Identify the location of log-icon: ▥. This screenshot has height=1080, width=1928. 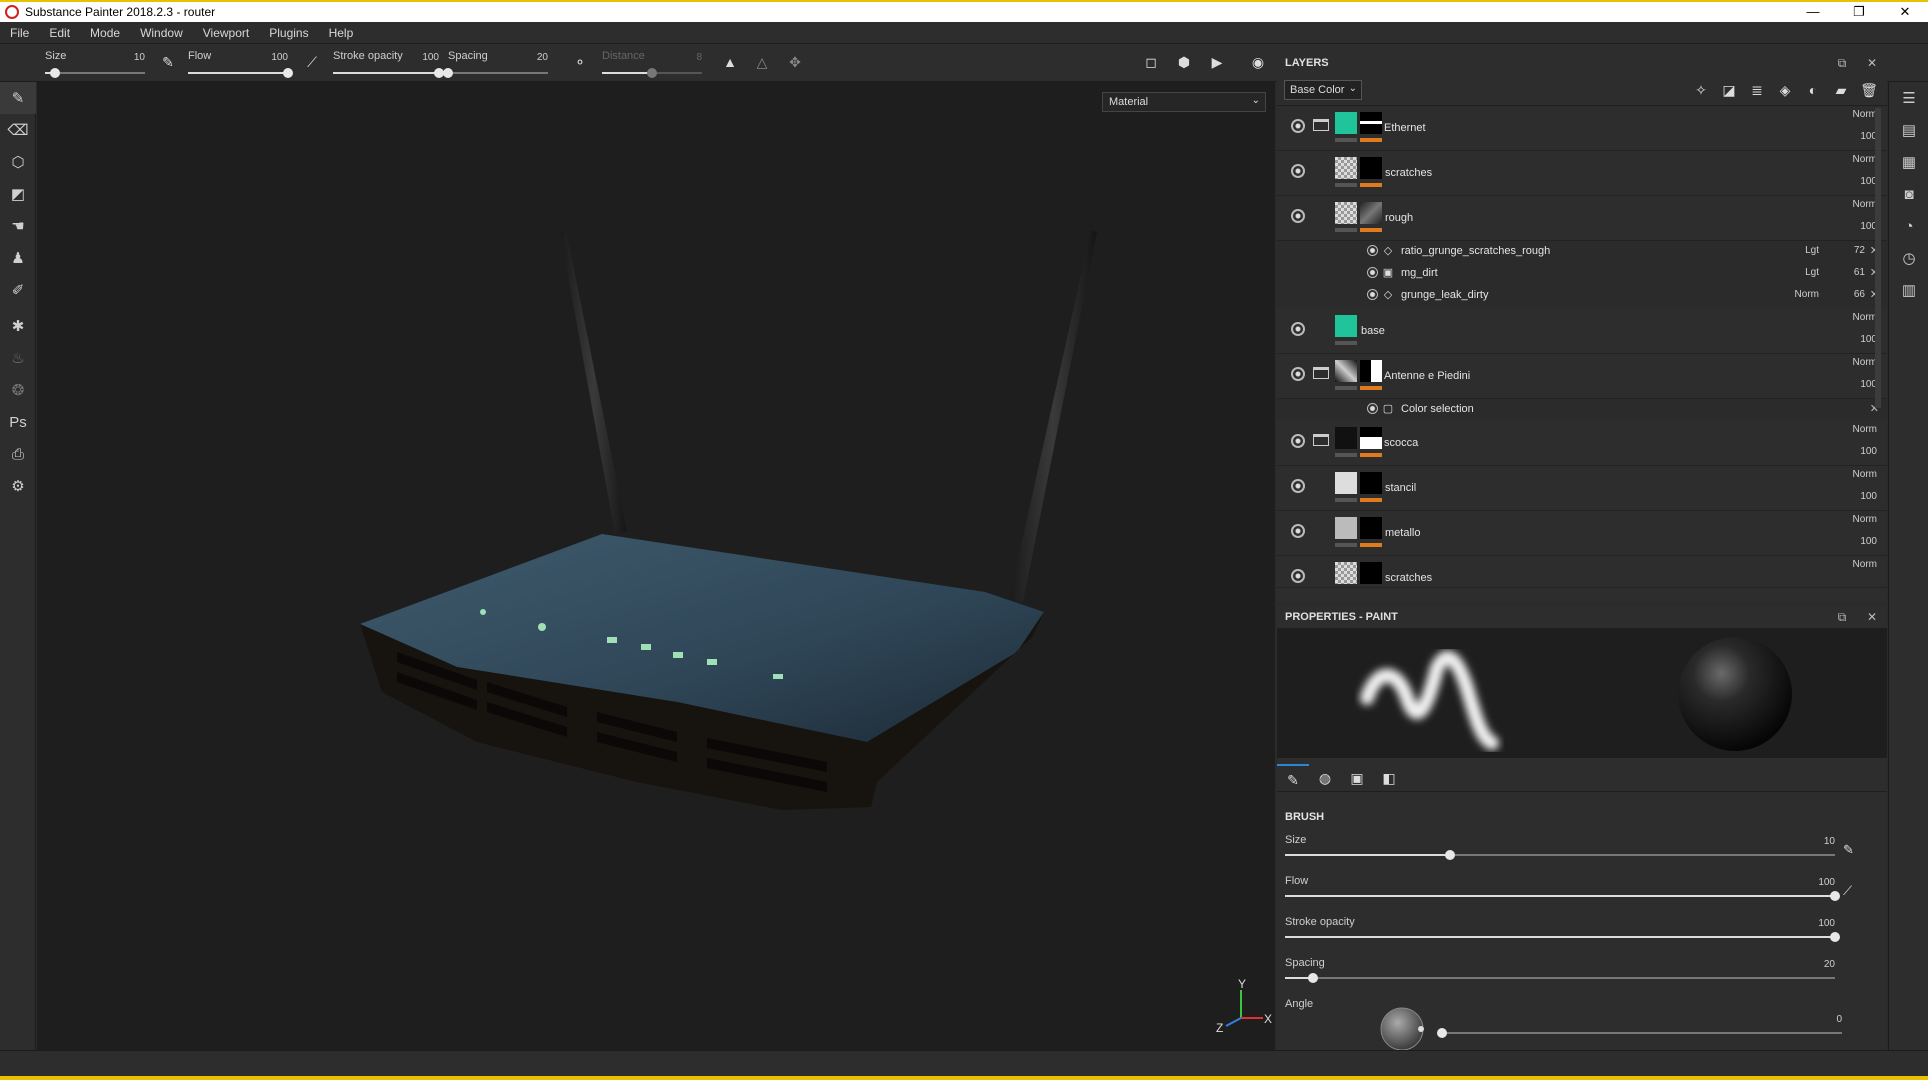
(1908, 290).